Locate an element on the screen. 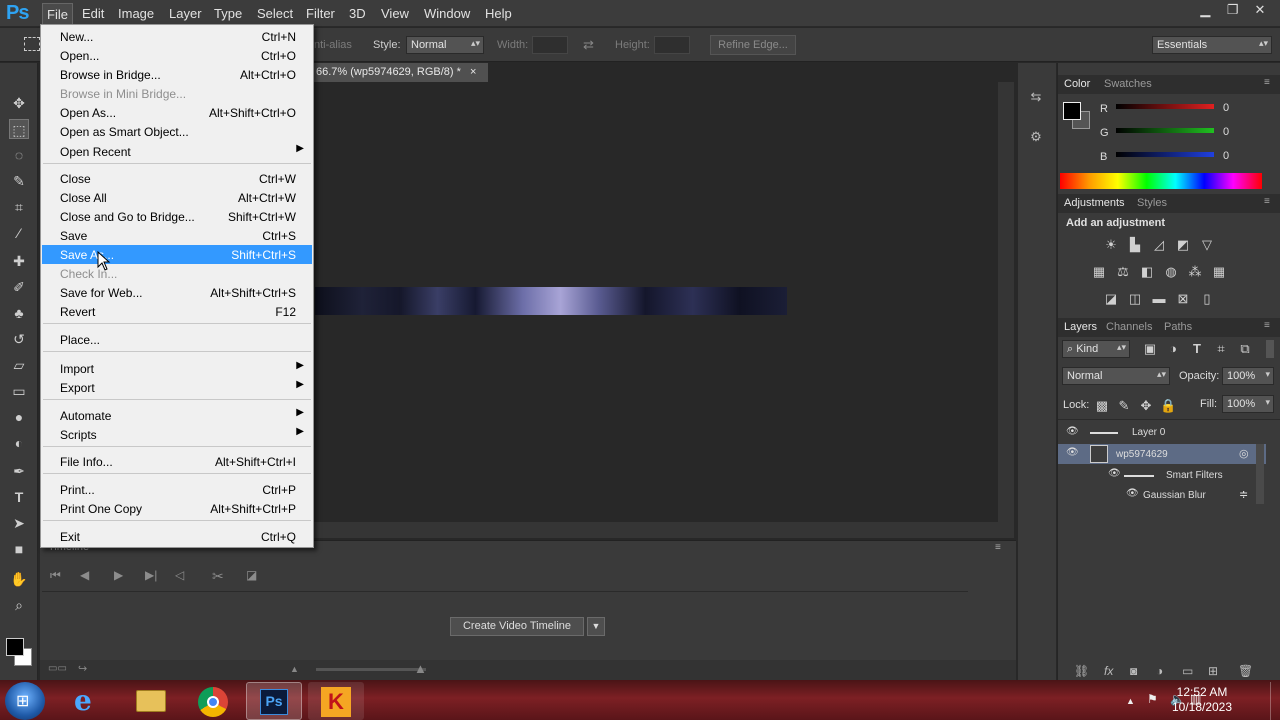 The image size is (1280, 720). tab-adjustments: Adjustments is located at coordinates (1094, 203).